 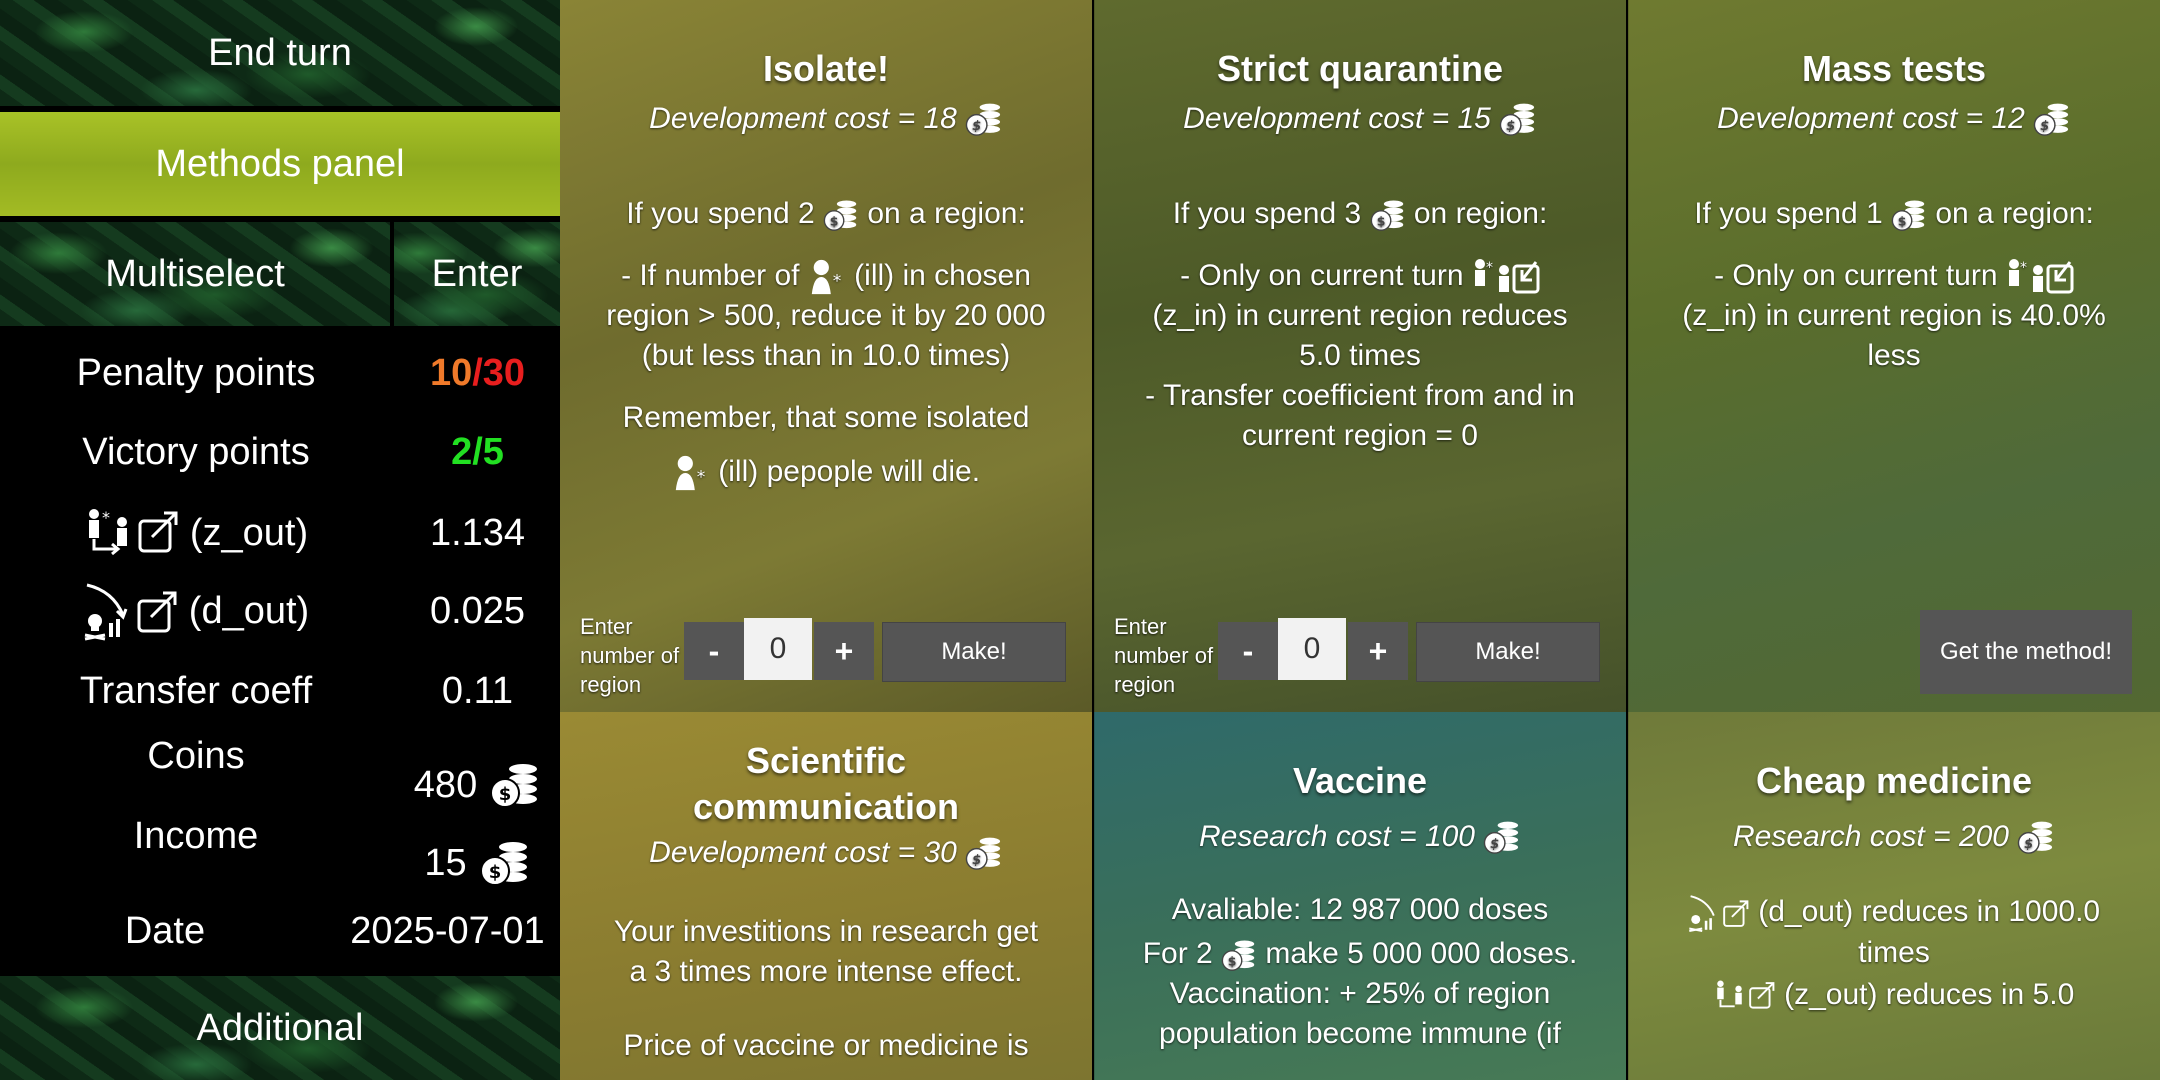 What do you see at coordinates (477, 274) in the screenshot?
I see `enter-button: Enter` at bounding box center [477, 274].